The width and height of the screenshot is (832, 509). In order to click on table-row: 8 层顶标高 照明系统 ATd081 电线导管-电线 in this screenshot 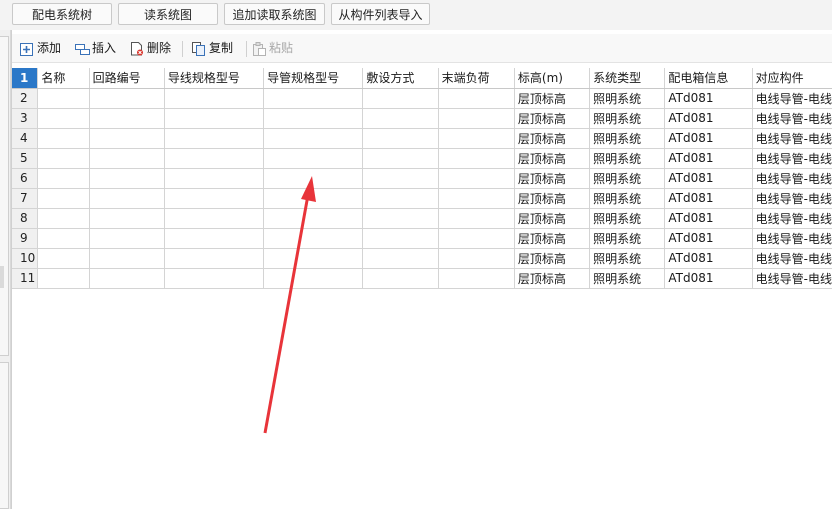, I will do `click(422, 218)`.